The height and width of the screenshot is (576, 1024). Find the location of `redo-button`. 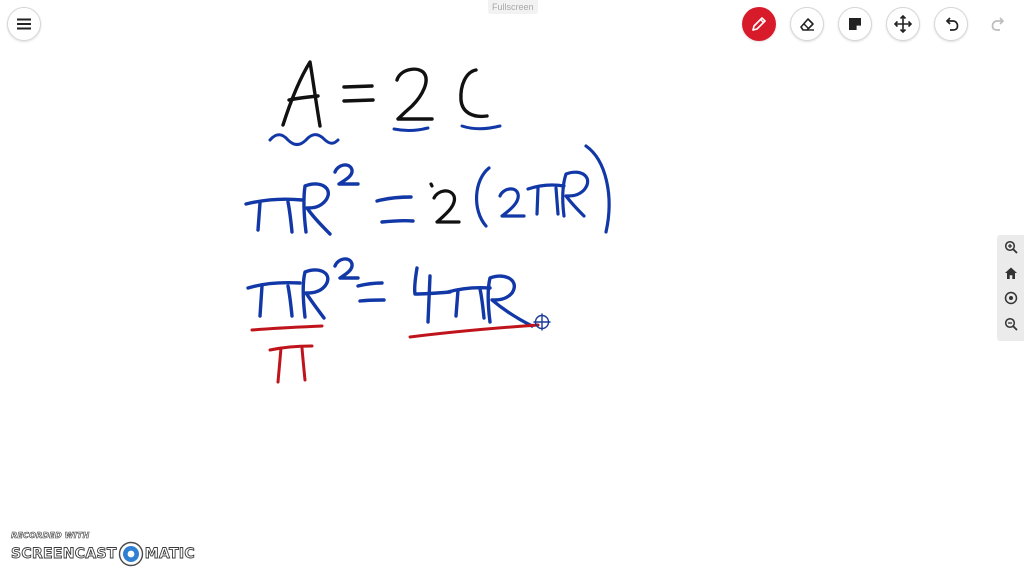

redo-button is located at coordinates (999, 24).